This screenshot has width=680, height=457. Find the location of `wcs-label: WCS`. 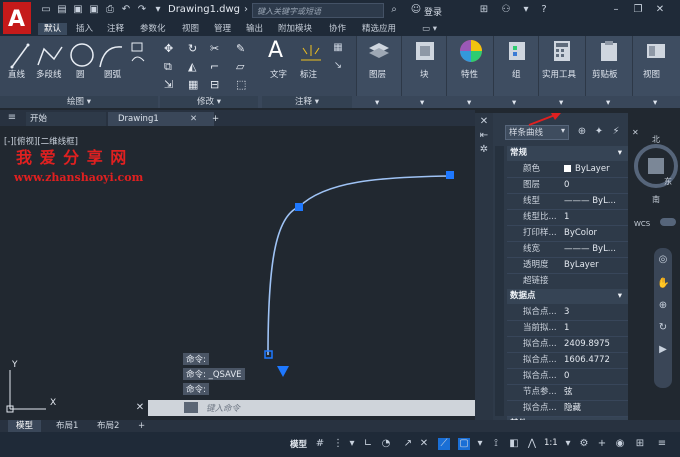

wcs-label: WCS is located at coordinates (642, 224).